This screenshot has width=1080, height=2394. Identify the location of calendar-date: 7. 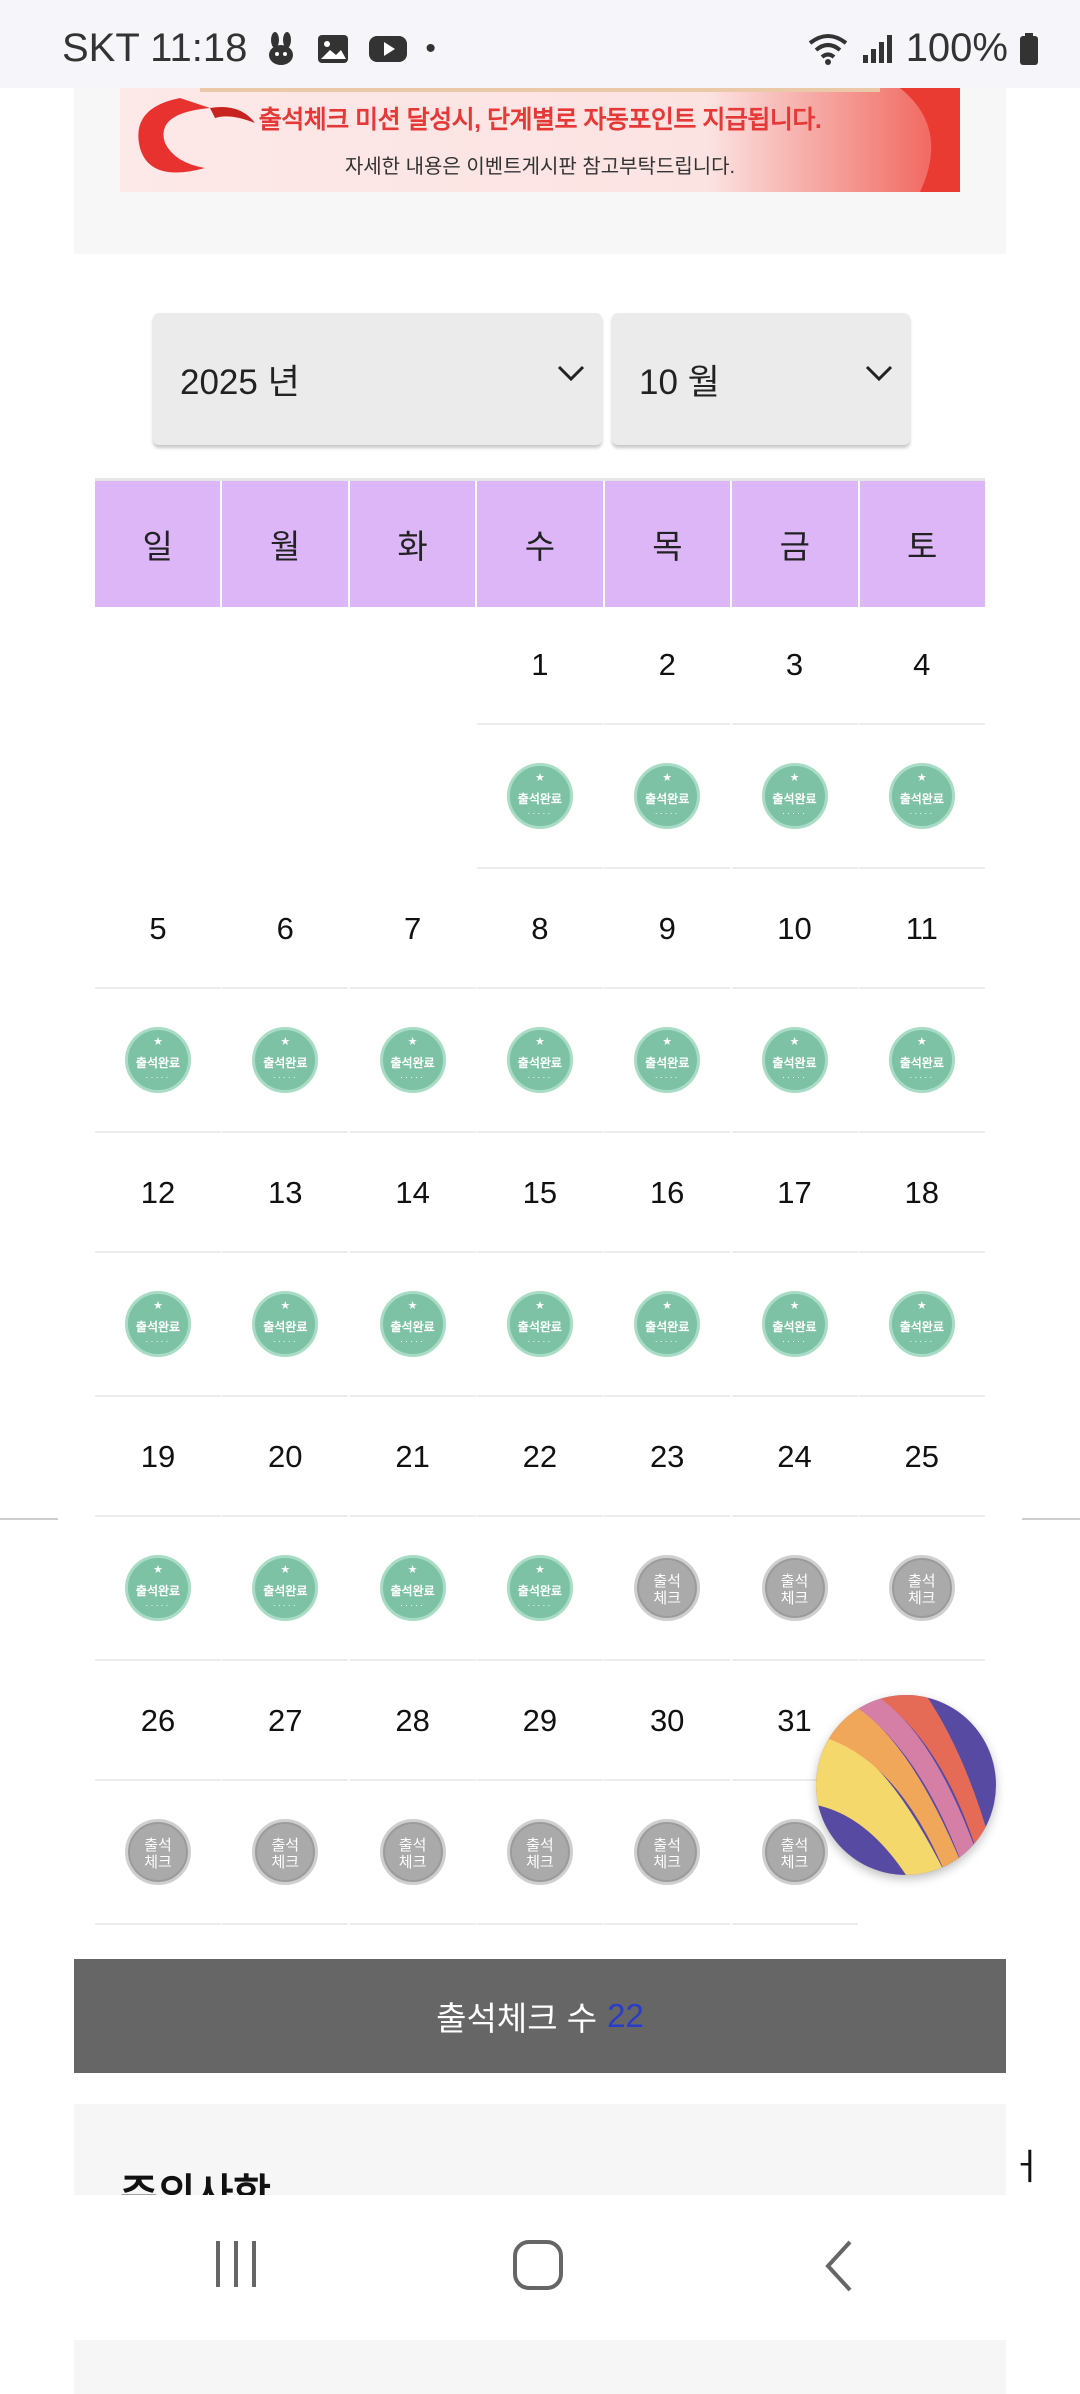
(412, 930).